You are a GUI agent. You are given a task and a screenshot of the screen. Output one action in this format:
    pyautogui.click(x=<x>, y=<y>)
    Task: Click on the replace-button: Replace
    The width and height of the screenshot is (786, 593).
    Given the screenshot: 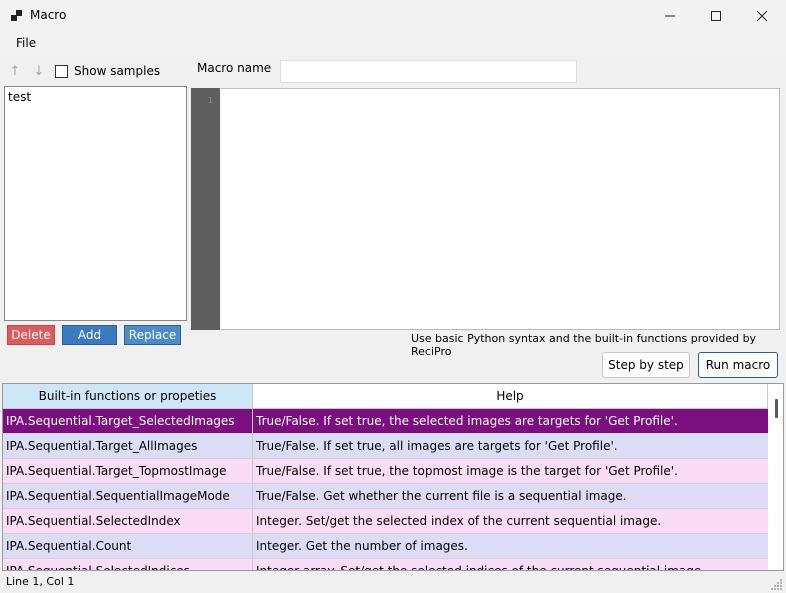 What is the action you would take?
    pyautogui.click(x=152, y=335)
    